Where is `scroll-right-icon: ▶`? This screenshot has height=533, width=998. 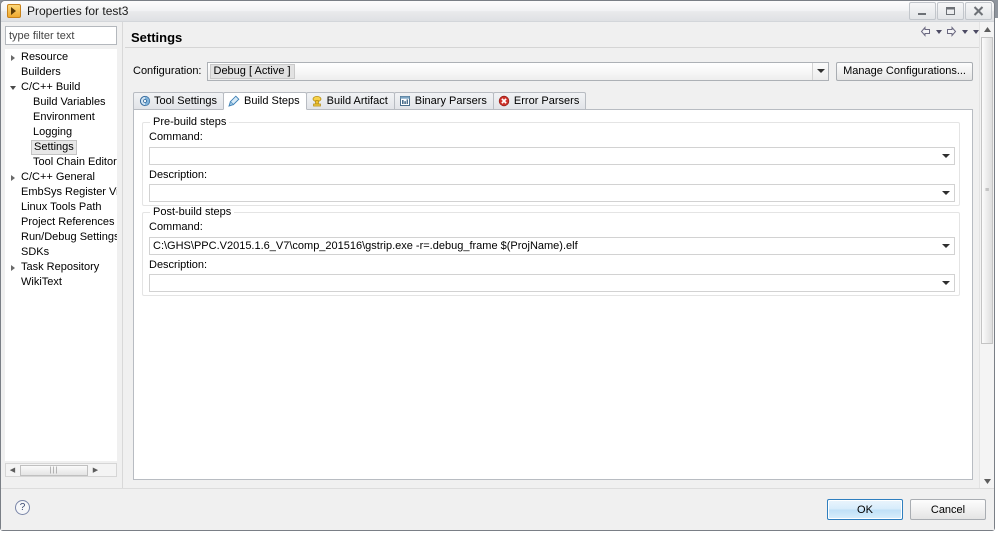 scroll-right-icon: ▶ is located at coordinates (95, 470).